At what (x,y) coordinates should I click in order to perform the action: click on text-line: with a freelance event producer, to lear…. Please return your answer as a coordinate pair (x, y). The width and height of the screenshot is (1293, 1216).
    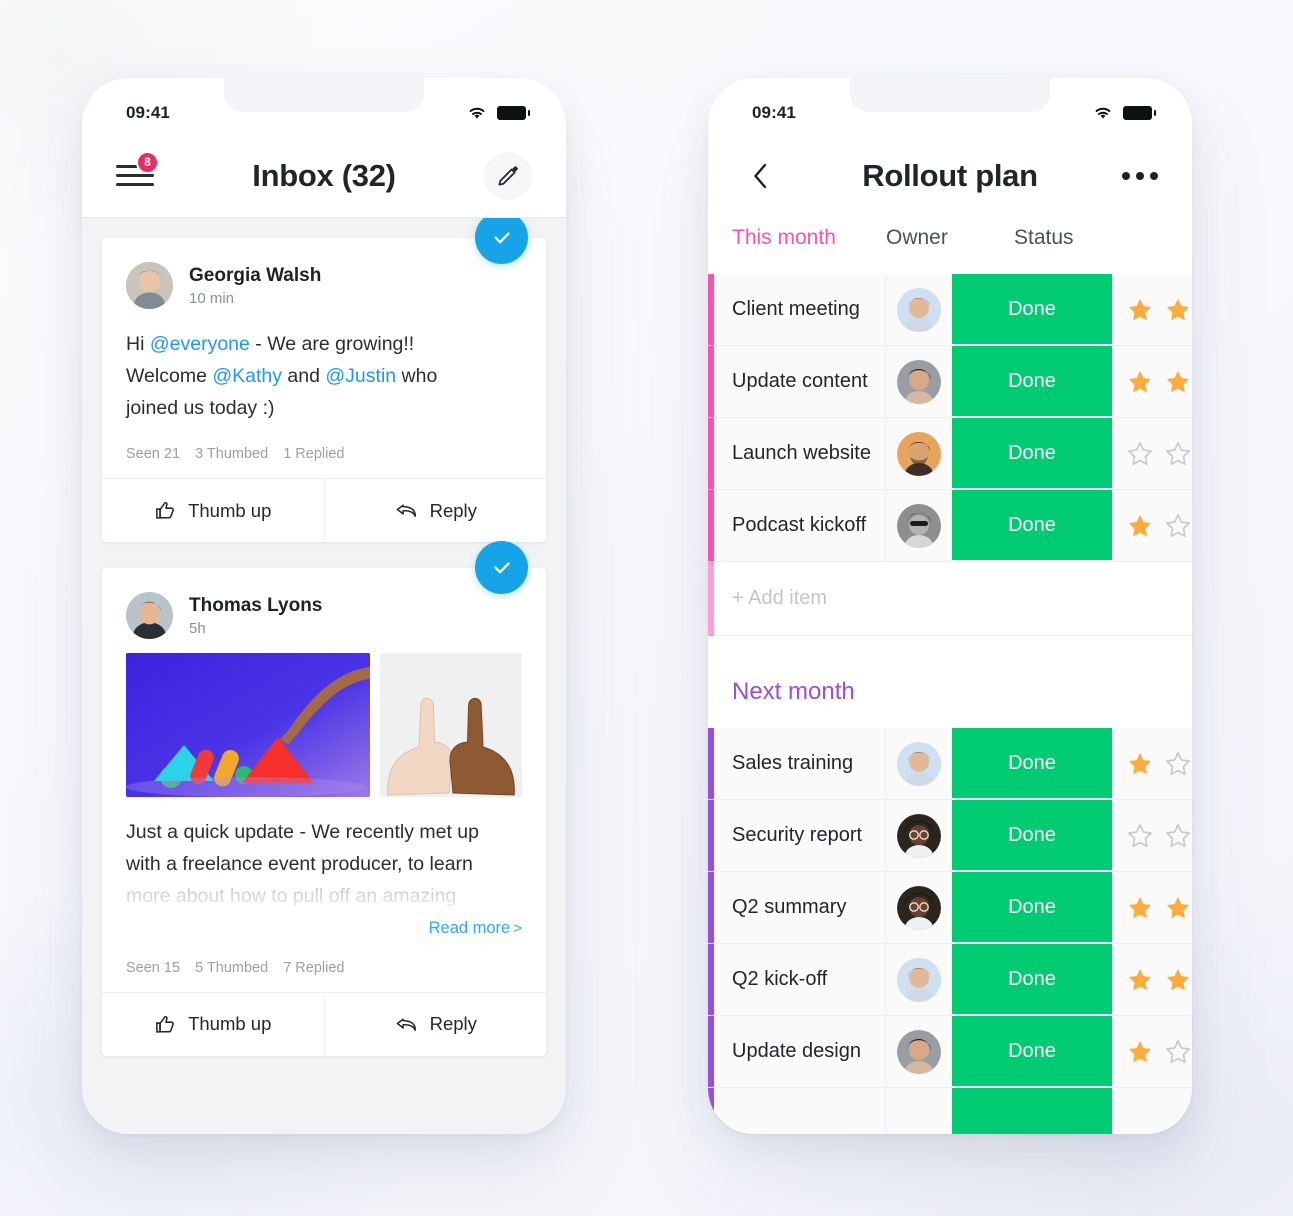
    Looking at the image, I should click on (299, 864).